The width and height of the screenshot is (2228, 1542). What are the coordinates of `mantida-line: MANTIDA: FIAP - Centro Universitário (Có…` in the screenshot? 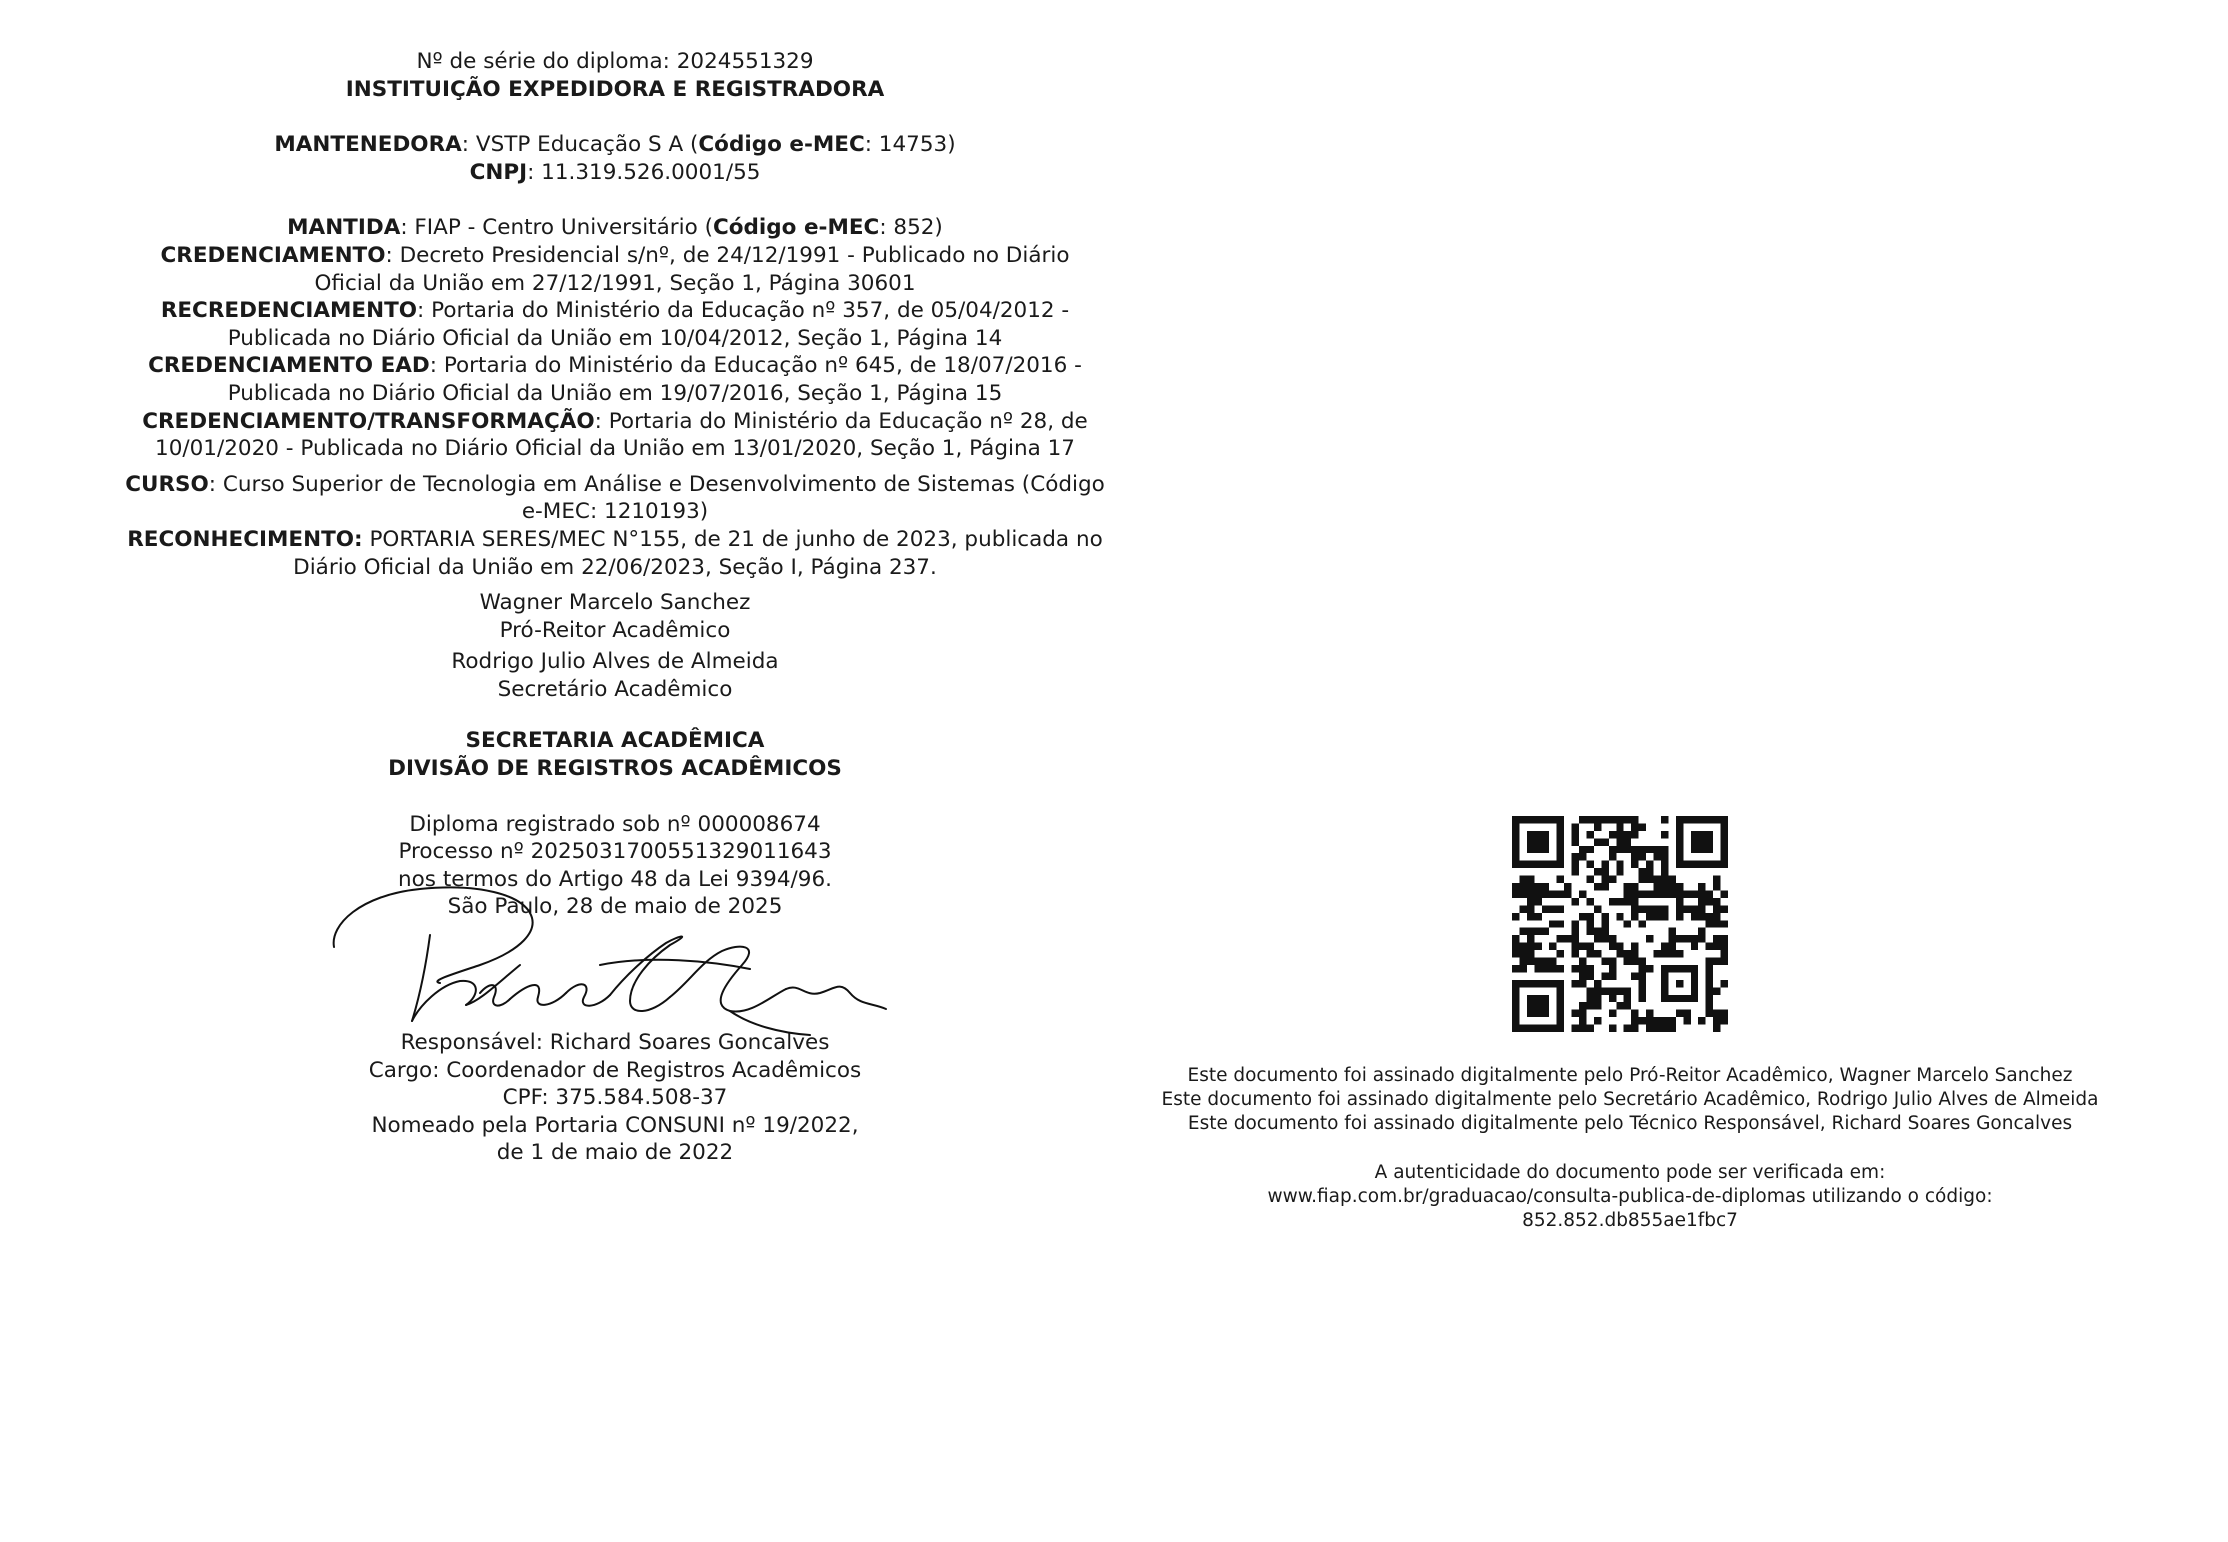 It's located at (615, 228).